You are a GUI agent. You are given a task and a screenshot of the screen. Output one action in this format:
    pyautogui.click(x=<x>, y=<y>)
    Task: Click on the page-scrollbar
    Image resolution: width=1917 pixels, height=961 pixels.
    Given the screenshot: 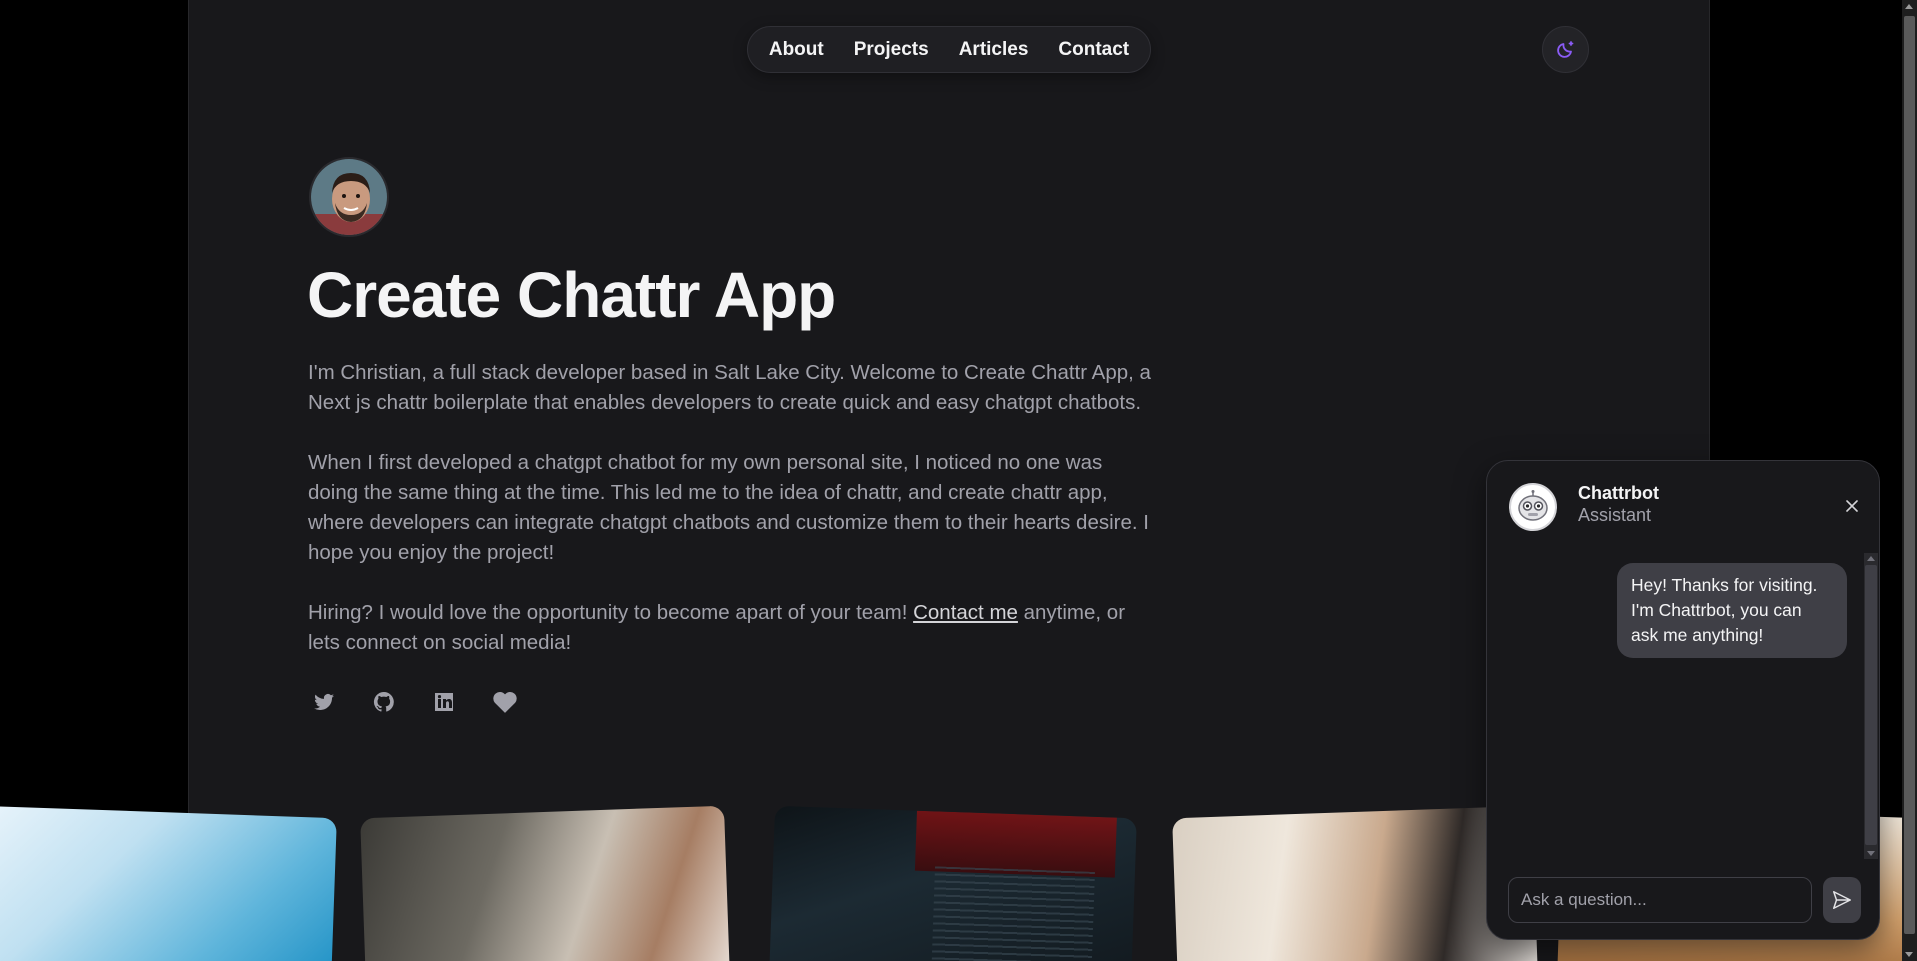 What is the action you would take?
    pyautogui.click(x=1909, y=480)
    